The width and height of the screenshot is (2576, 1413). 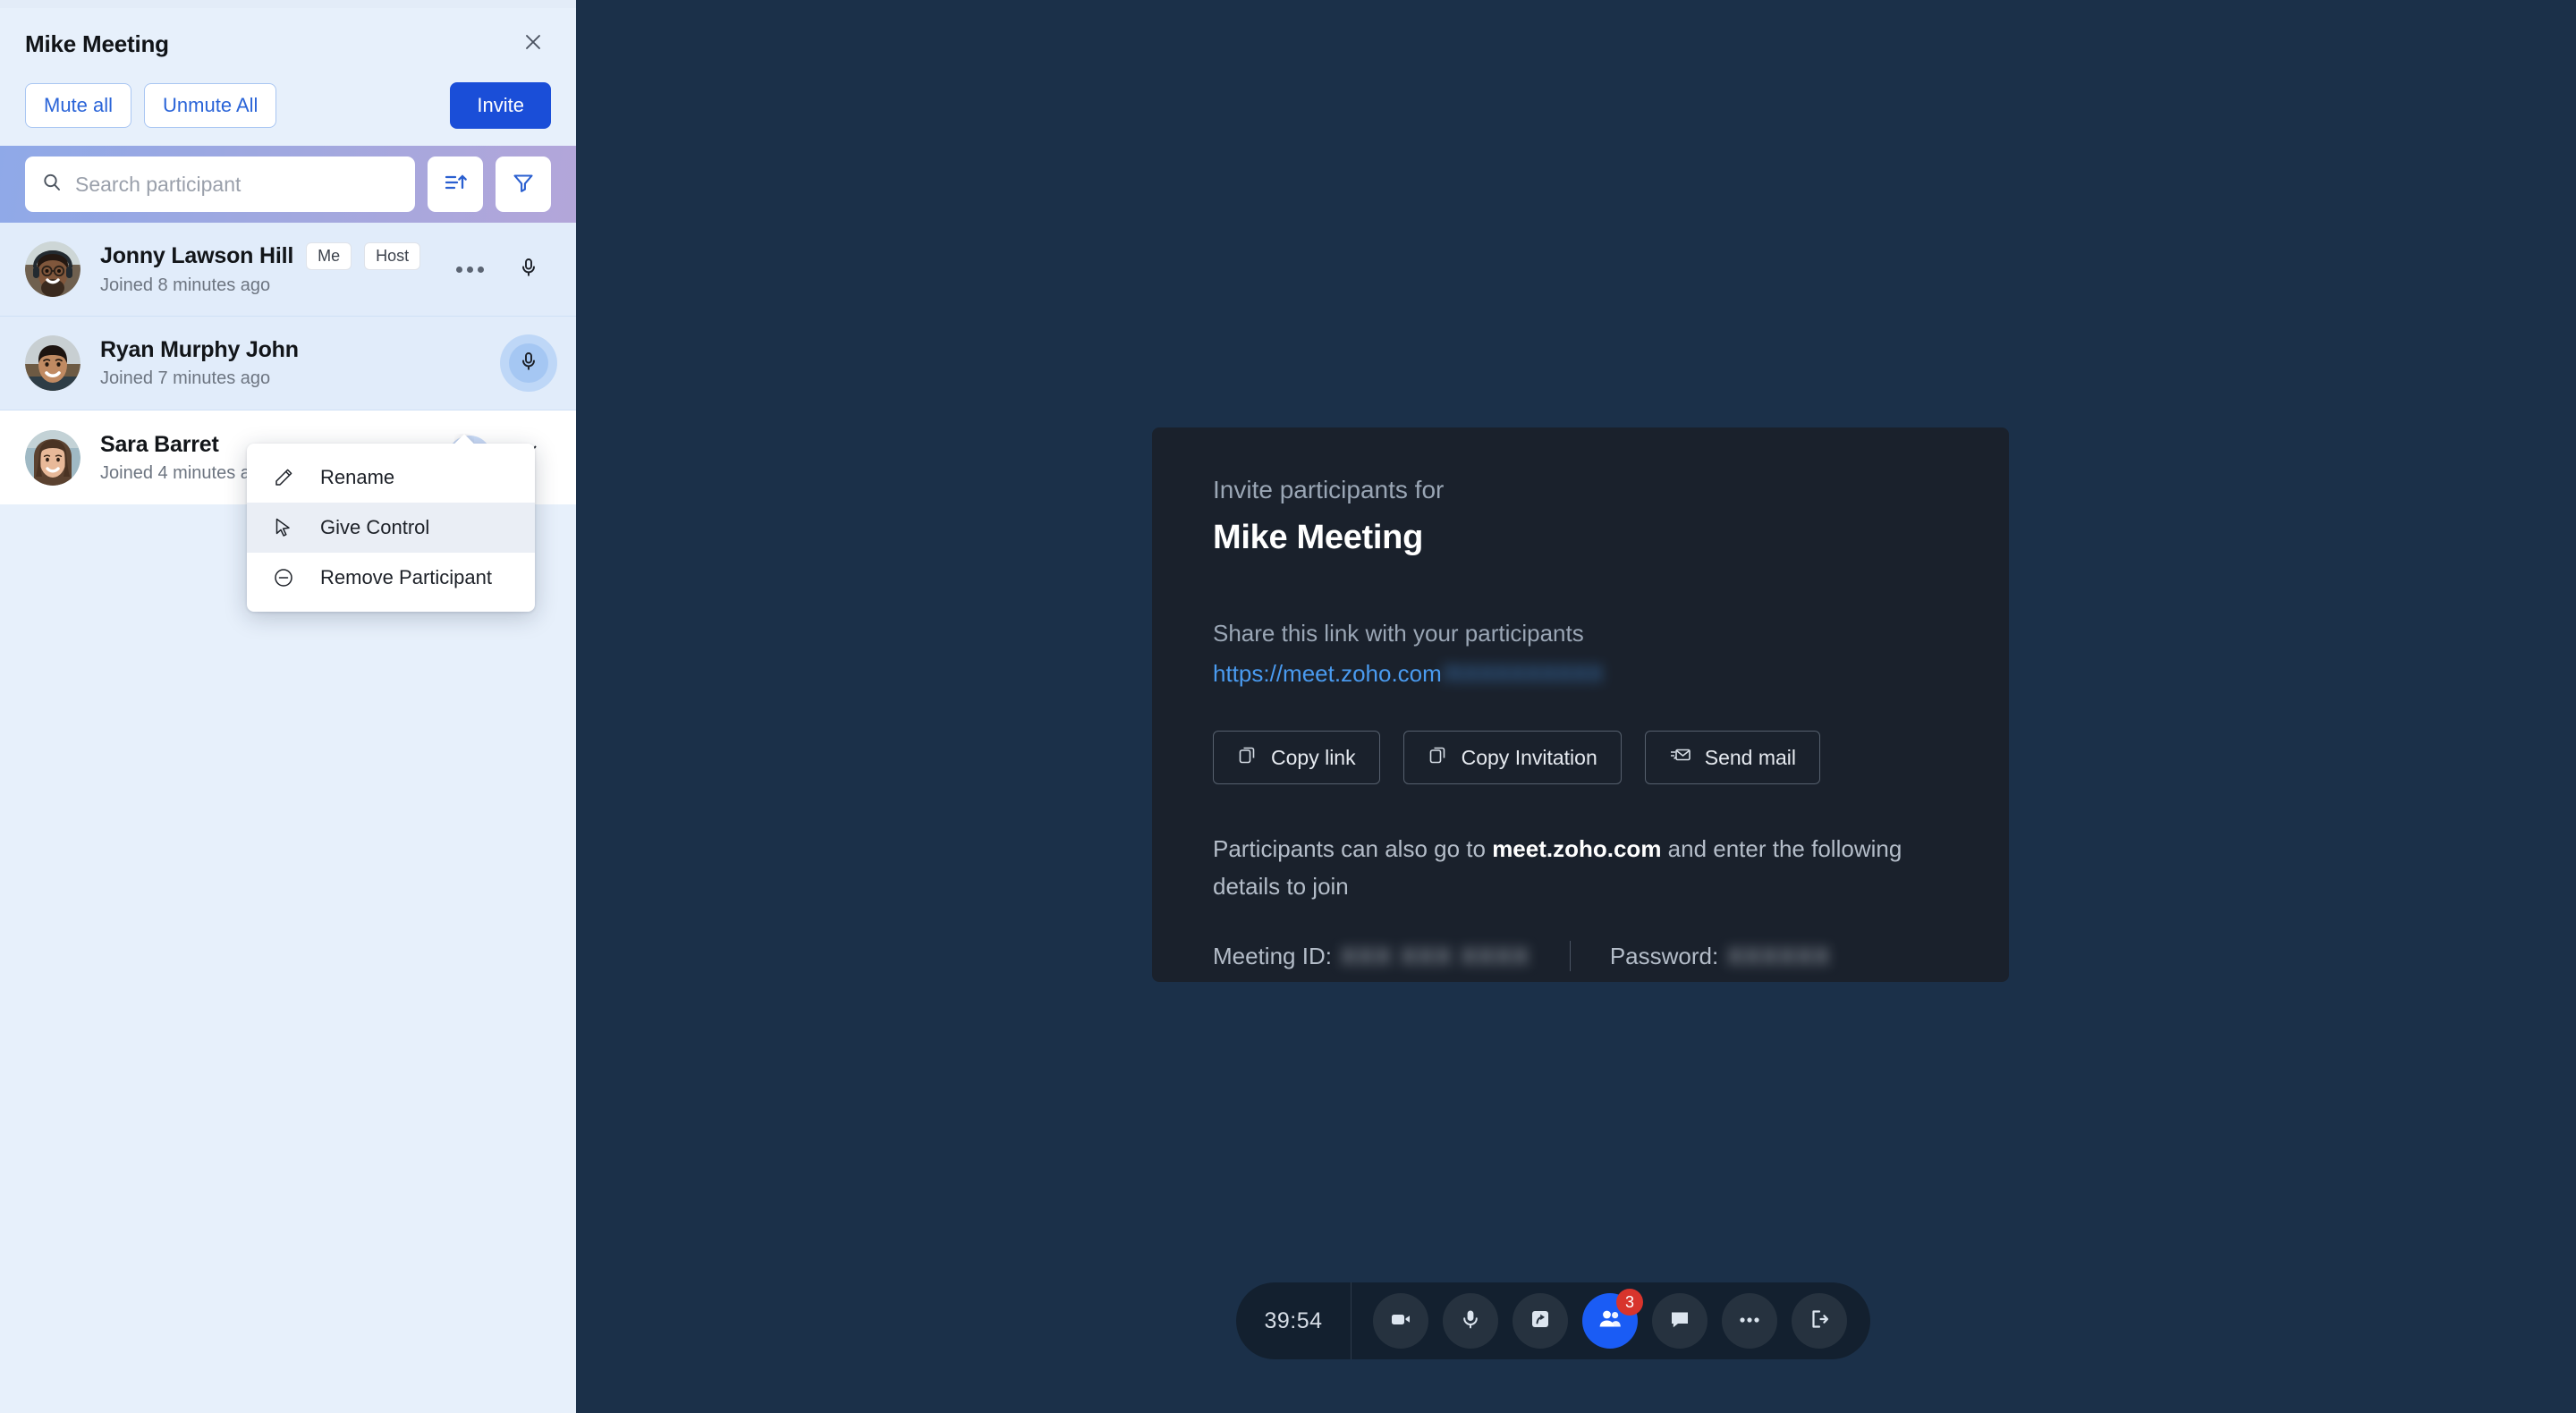 I want to click on cursor-icon, so click(x=287, y=527).